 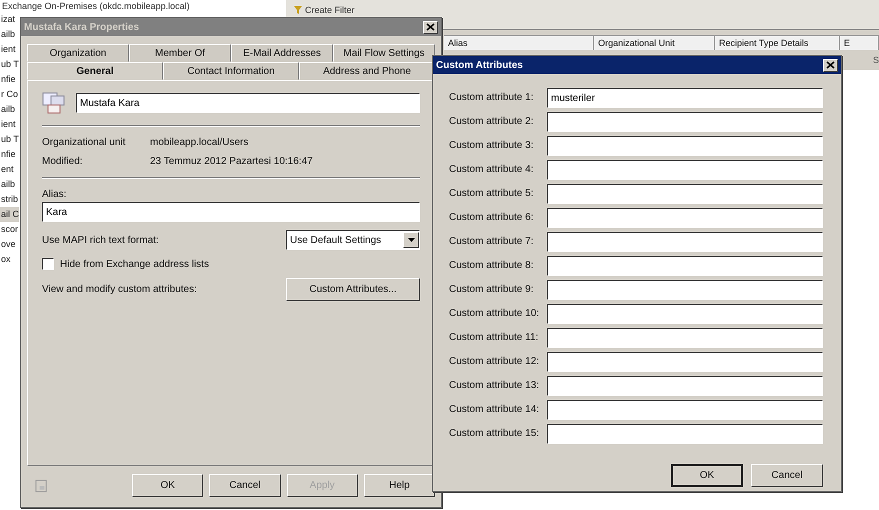 I want to click on attribute-label: Custom attribute 4:, so click(x=491, y=170).